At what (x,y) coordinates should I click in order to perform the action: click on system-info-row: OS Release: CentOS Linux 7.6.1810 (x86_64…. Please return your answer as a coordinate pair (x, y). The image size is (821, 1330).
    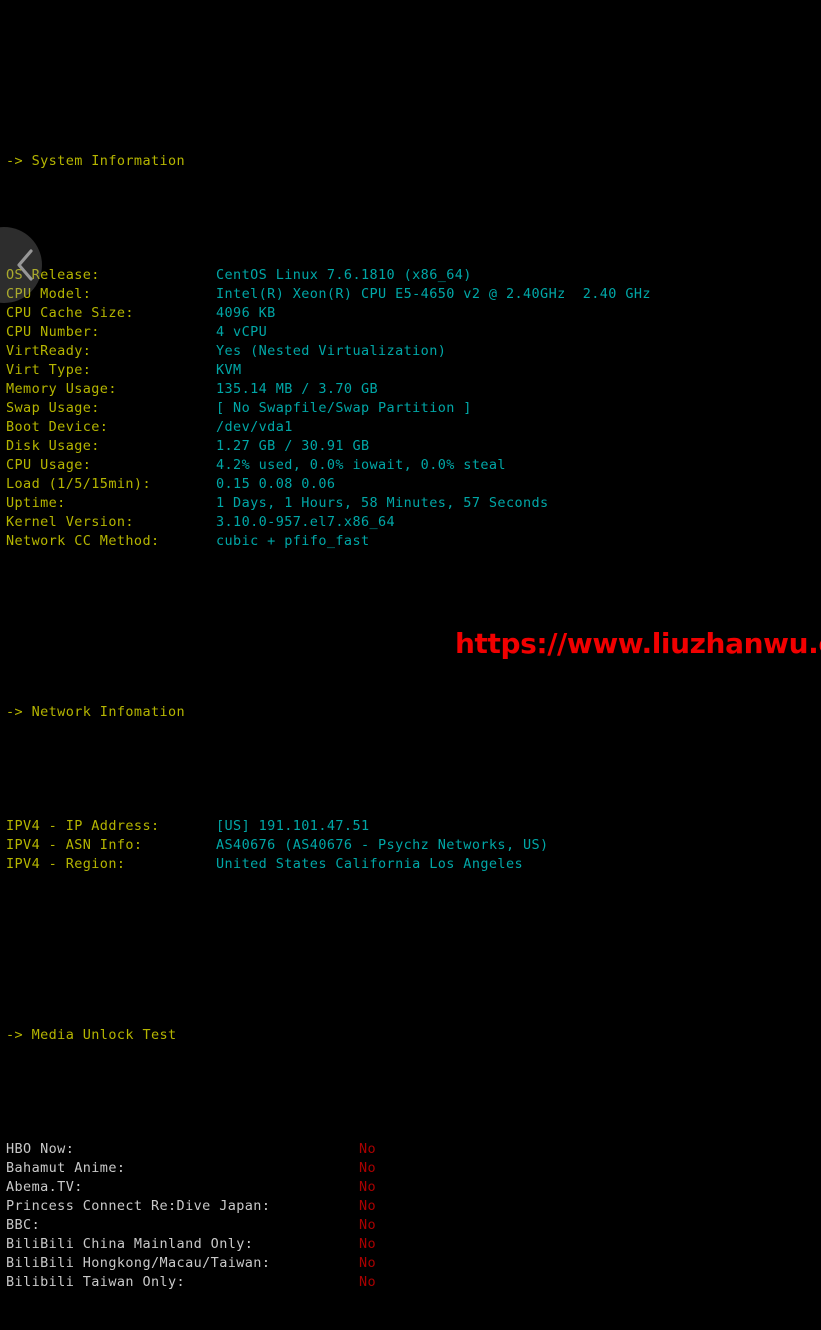
    Looking at the image, I should click on (410, 275).